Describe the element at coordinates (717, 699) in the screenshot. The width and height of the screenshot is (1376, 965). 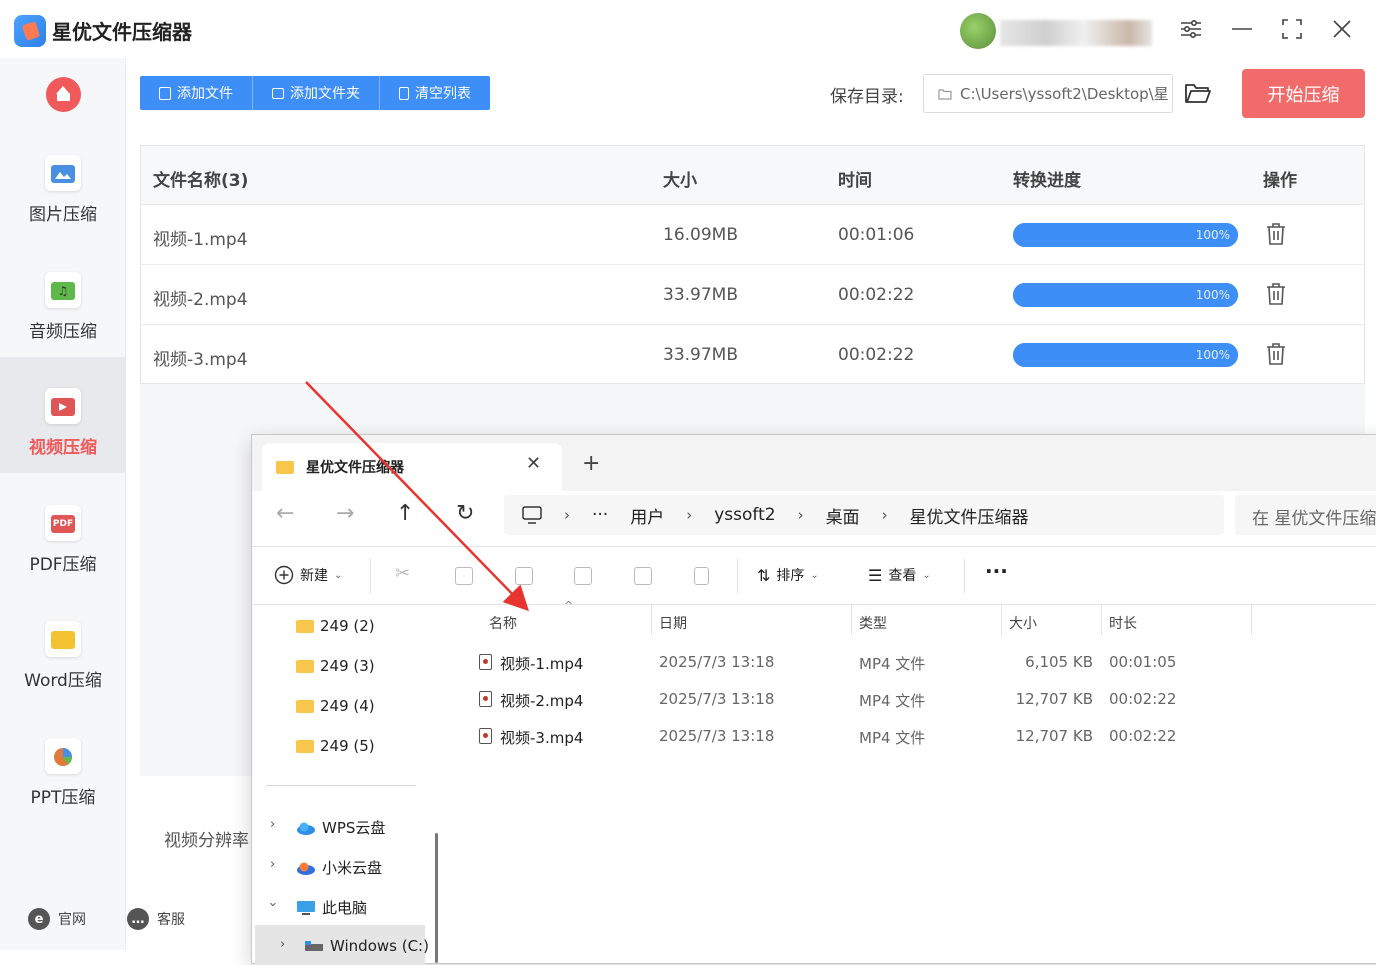
I see `file-date: 2025/7/3 13:18` at that location.